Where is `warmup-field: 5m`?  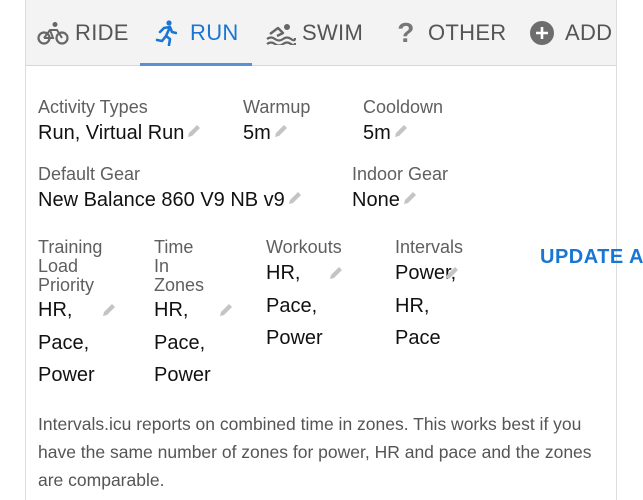
warmup-field: 5m is located at coordinates (266, 133).